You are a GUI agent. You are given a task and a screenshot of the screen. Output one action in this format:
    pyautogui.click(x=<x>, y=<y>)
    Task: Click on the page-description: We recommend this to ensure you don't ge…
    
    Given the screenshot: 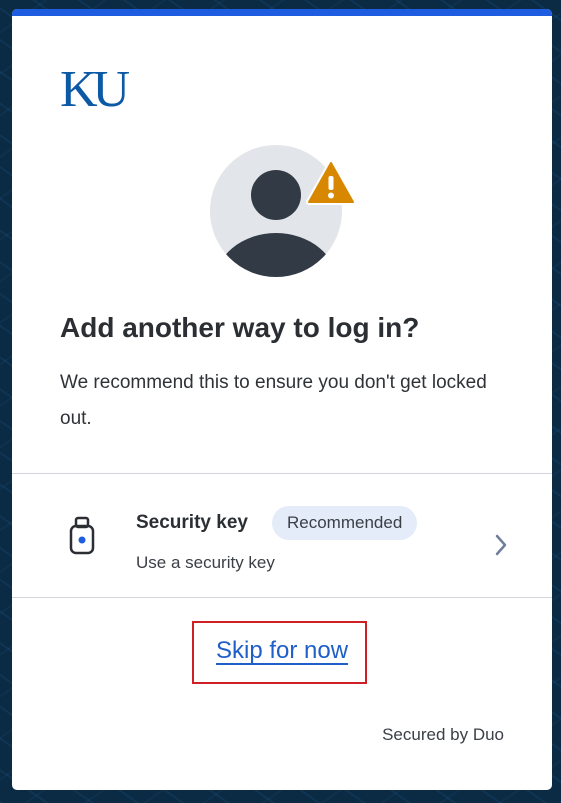 What is the action you would take?
    pyautogui.click(x=273, y=400)
    